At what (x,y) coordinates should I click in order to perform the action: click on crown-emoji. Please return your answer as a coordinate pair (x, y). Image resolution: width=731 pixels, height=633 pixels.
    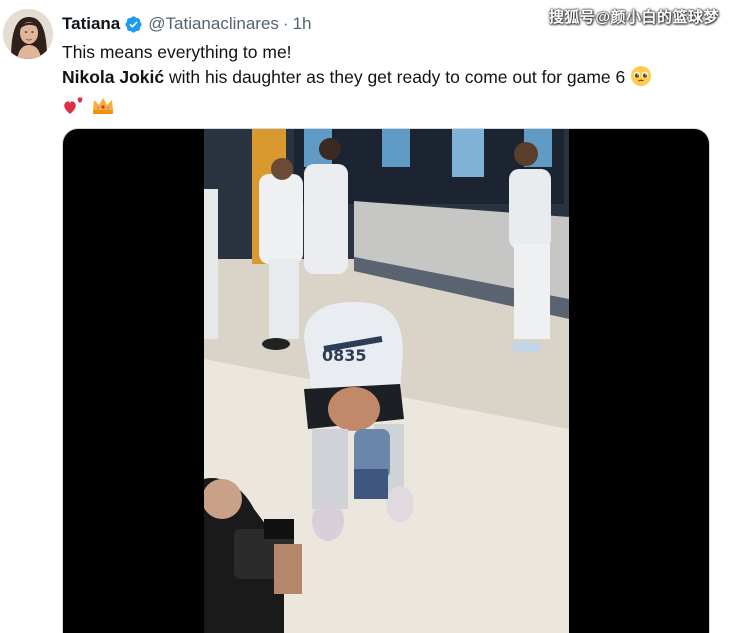
    Looking at the image, I should click on (103, 108).